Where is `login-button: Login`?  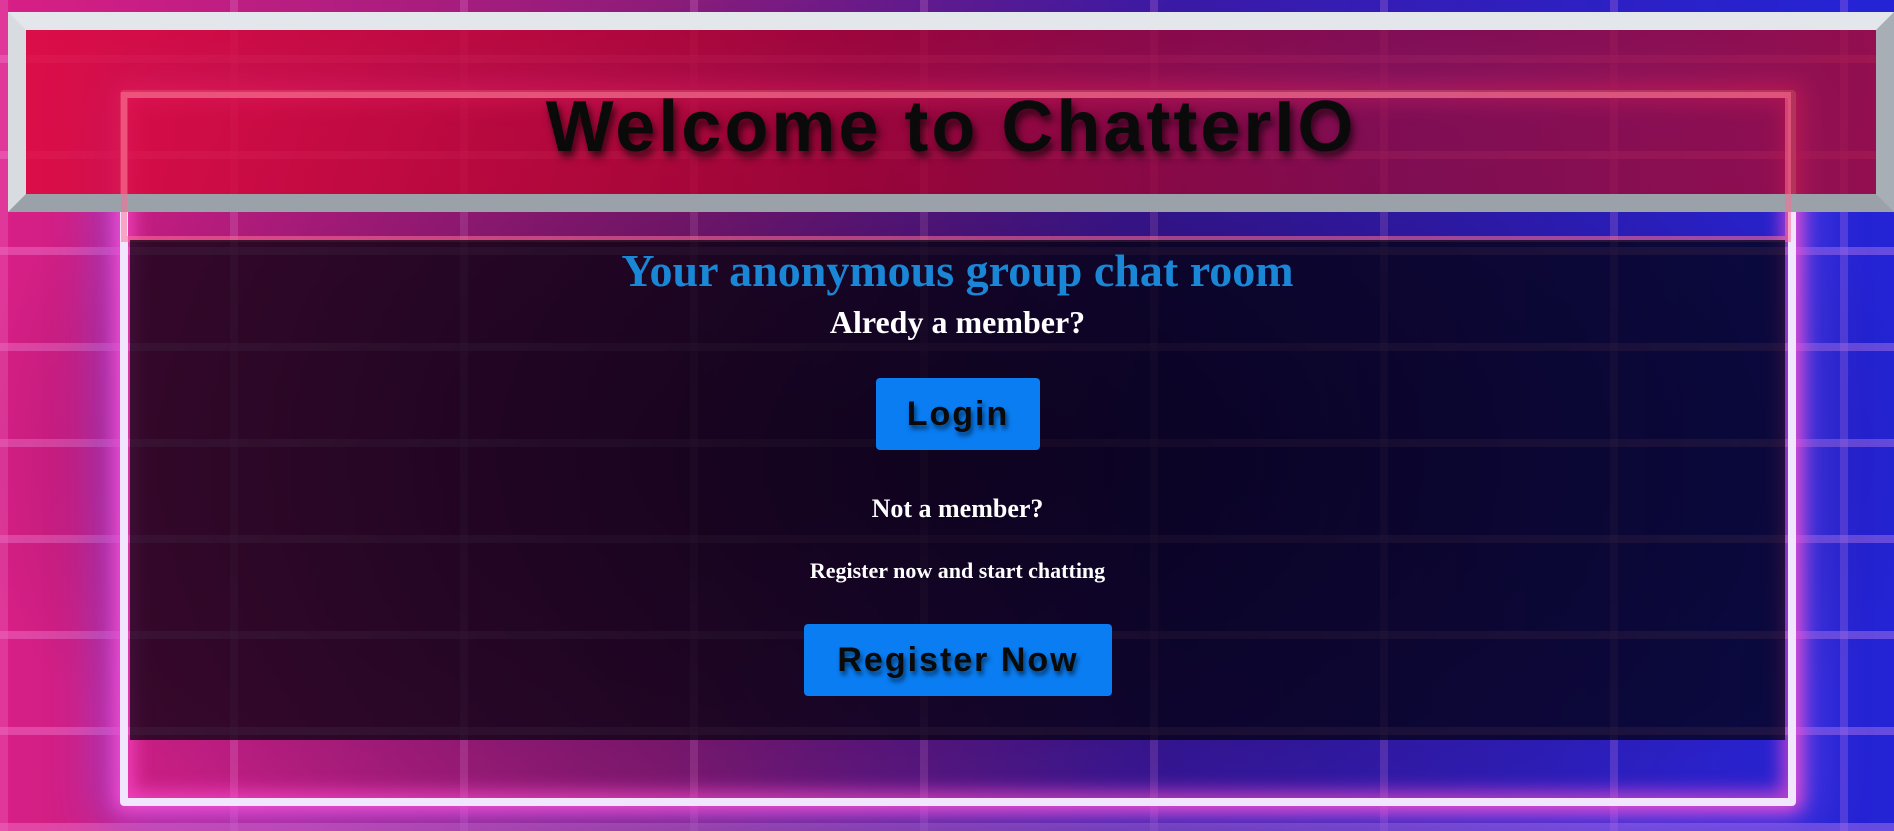 login-button: Login is located at coordinates (958, 414).